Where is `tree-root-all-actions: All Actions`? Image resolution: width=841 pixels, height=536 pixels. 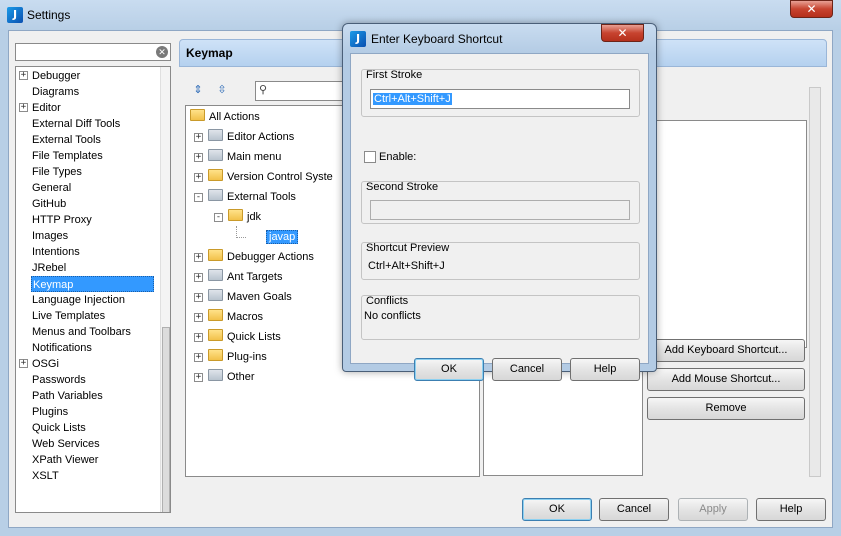
tree-root-all-actions: All Actions is located at coordinates (225, 117).